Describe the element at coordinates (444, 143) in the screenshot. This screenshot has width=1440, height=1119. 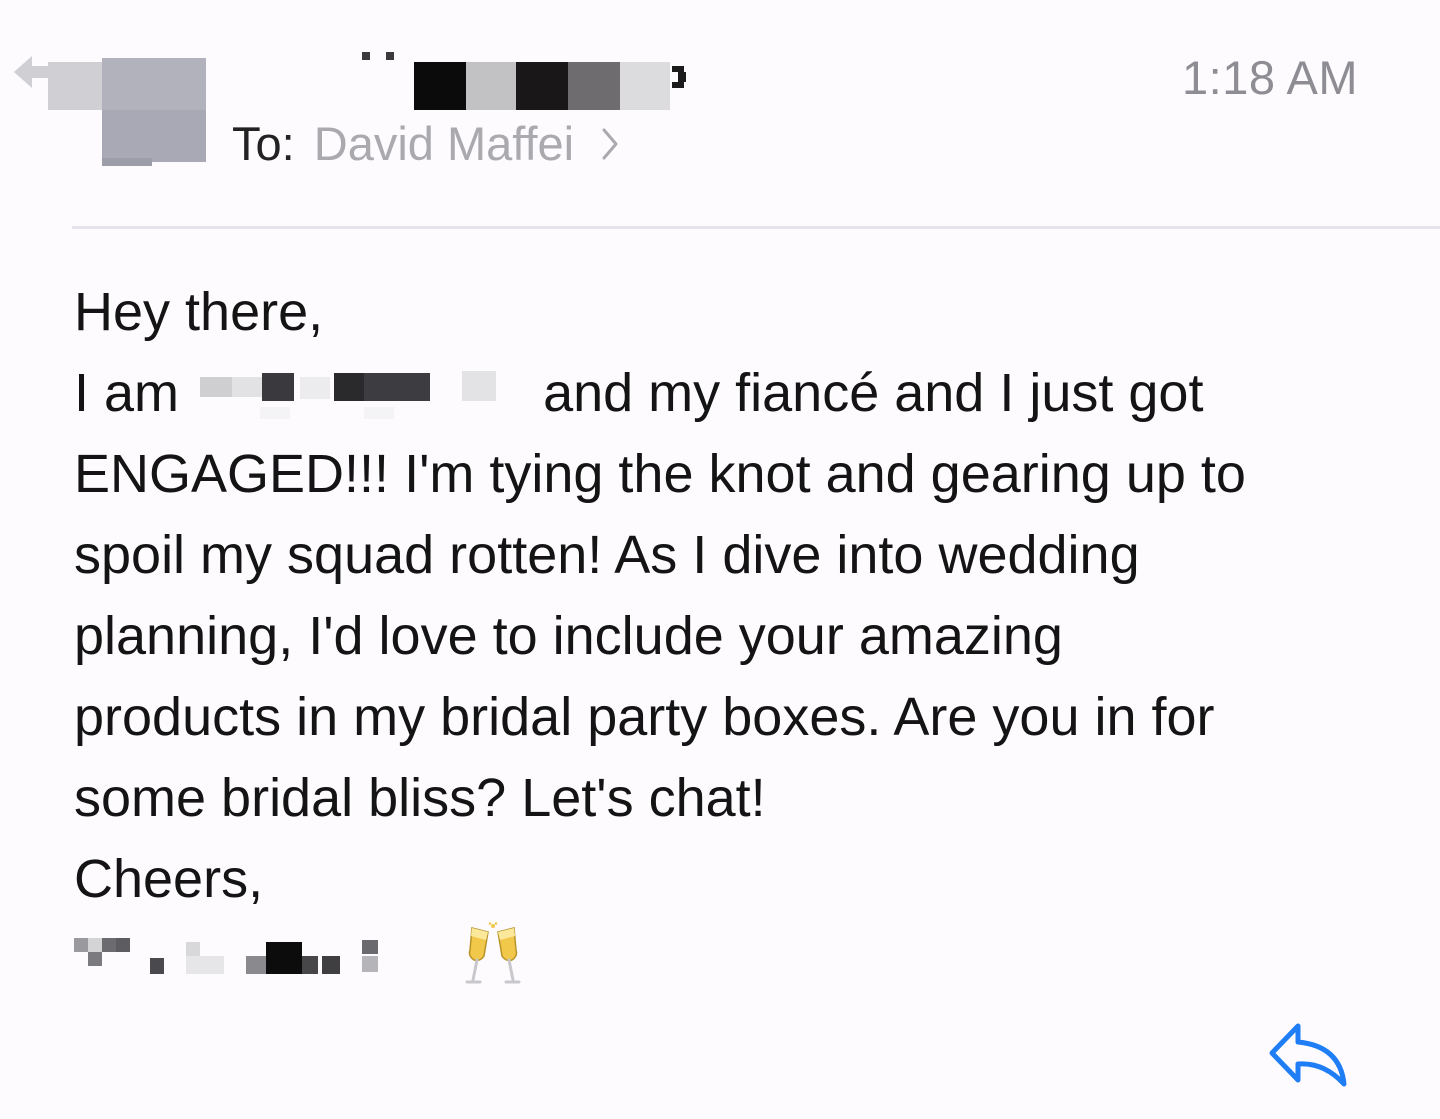
I see `recipient-name: David Maffei` at that location.